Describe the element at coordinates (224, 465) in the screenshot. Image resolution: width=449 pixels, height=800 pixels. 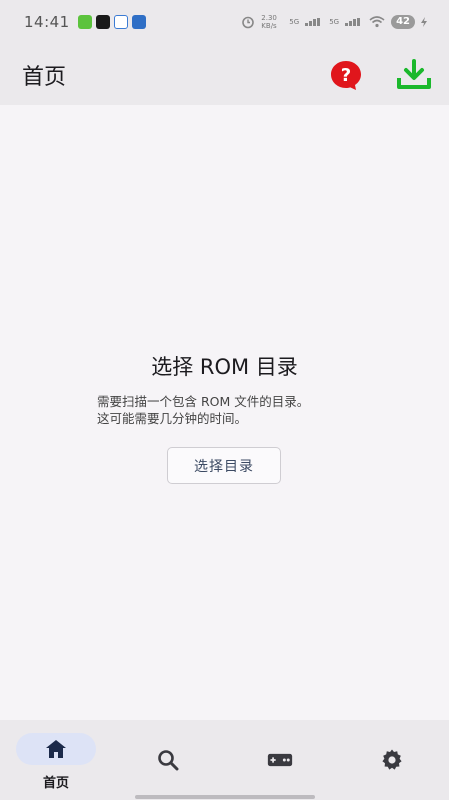
I see `select-directory-button: 选择目录` at that location.